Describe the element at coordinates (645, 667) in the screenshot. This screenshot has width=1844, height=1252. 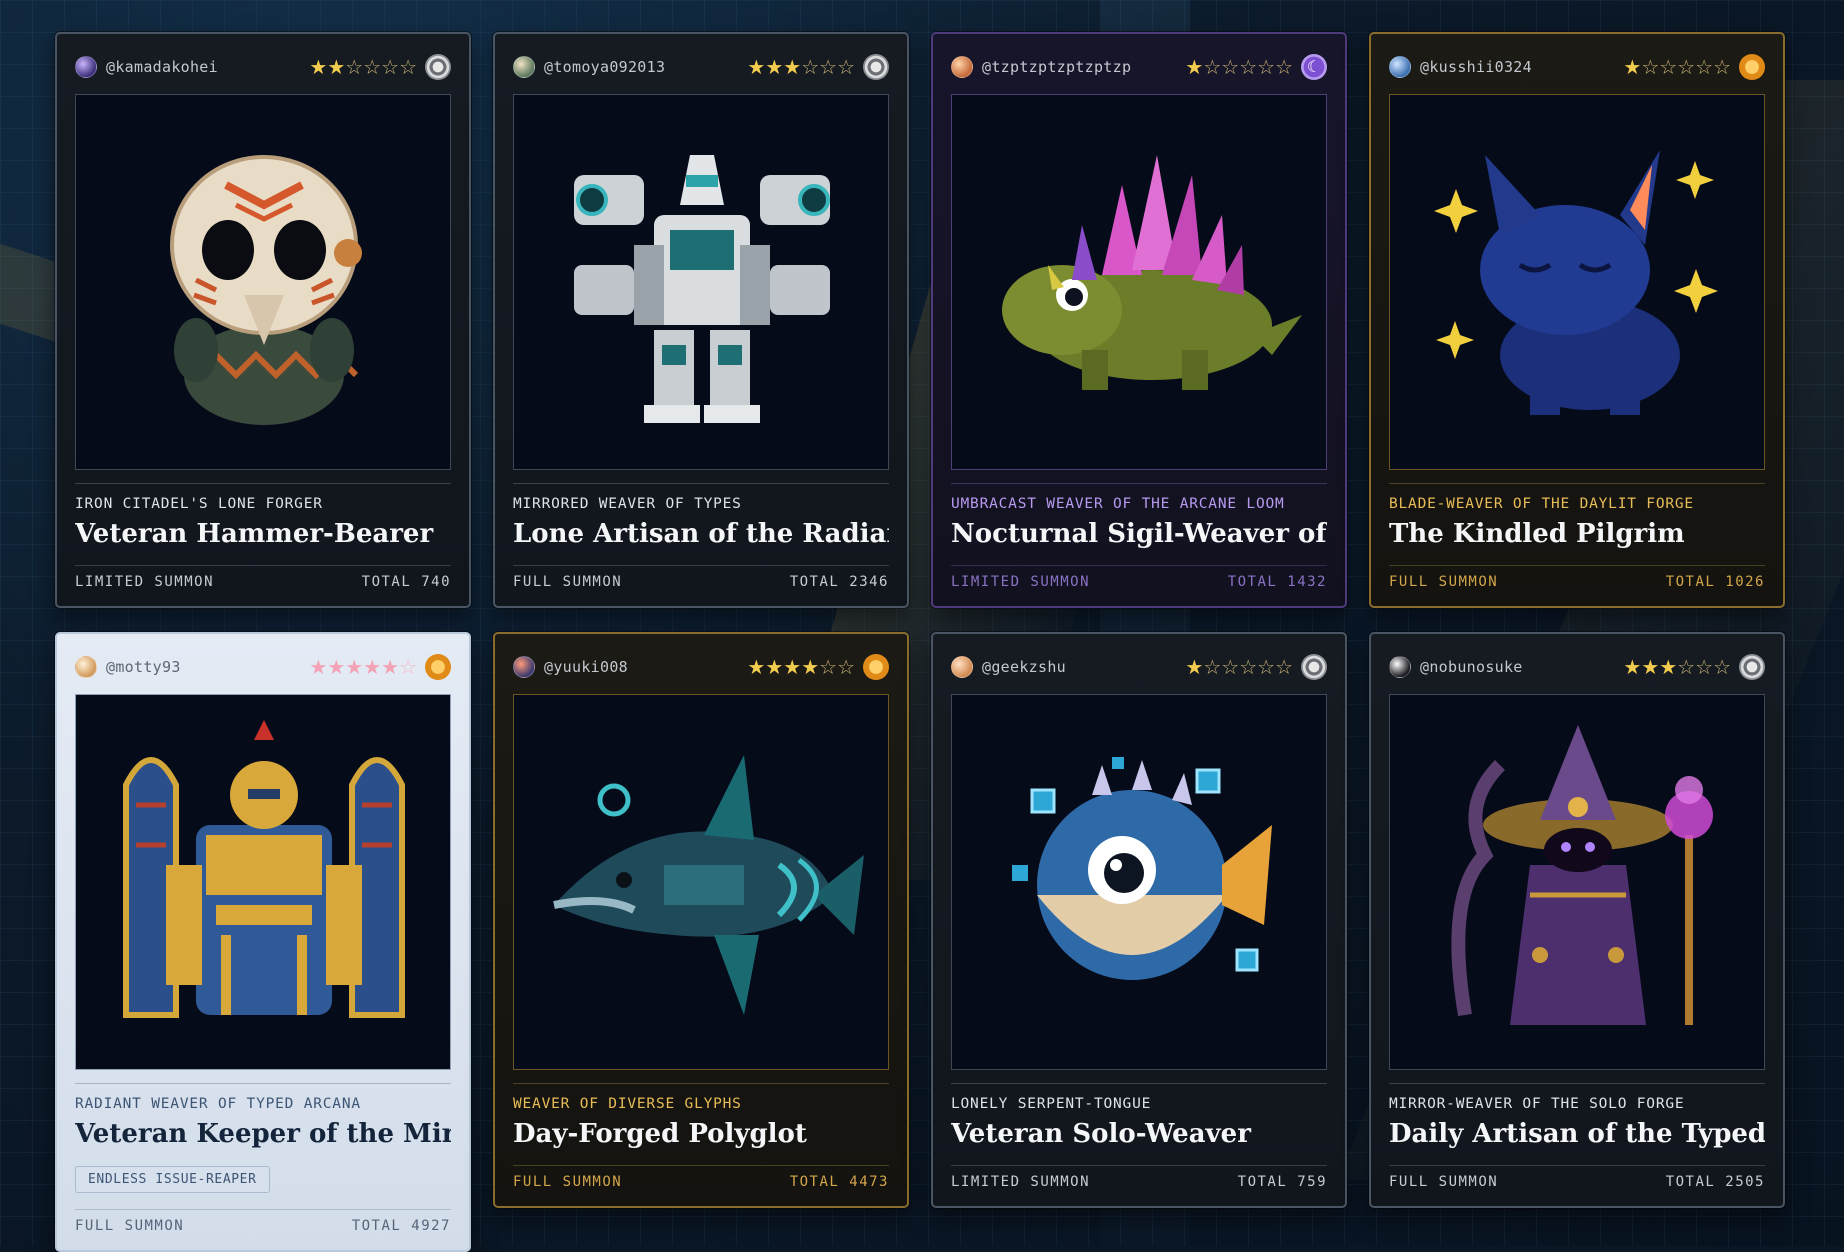
I see `user-handle: @yuuki008` at that location.